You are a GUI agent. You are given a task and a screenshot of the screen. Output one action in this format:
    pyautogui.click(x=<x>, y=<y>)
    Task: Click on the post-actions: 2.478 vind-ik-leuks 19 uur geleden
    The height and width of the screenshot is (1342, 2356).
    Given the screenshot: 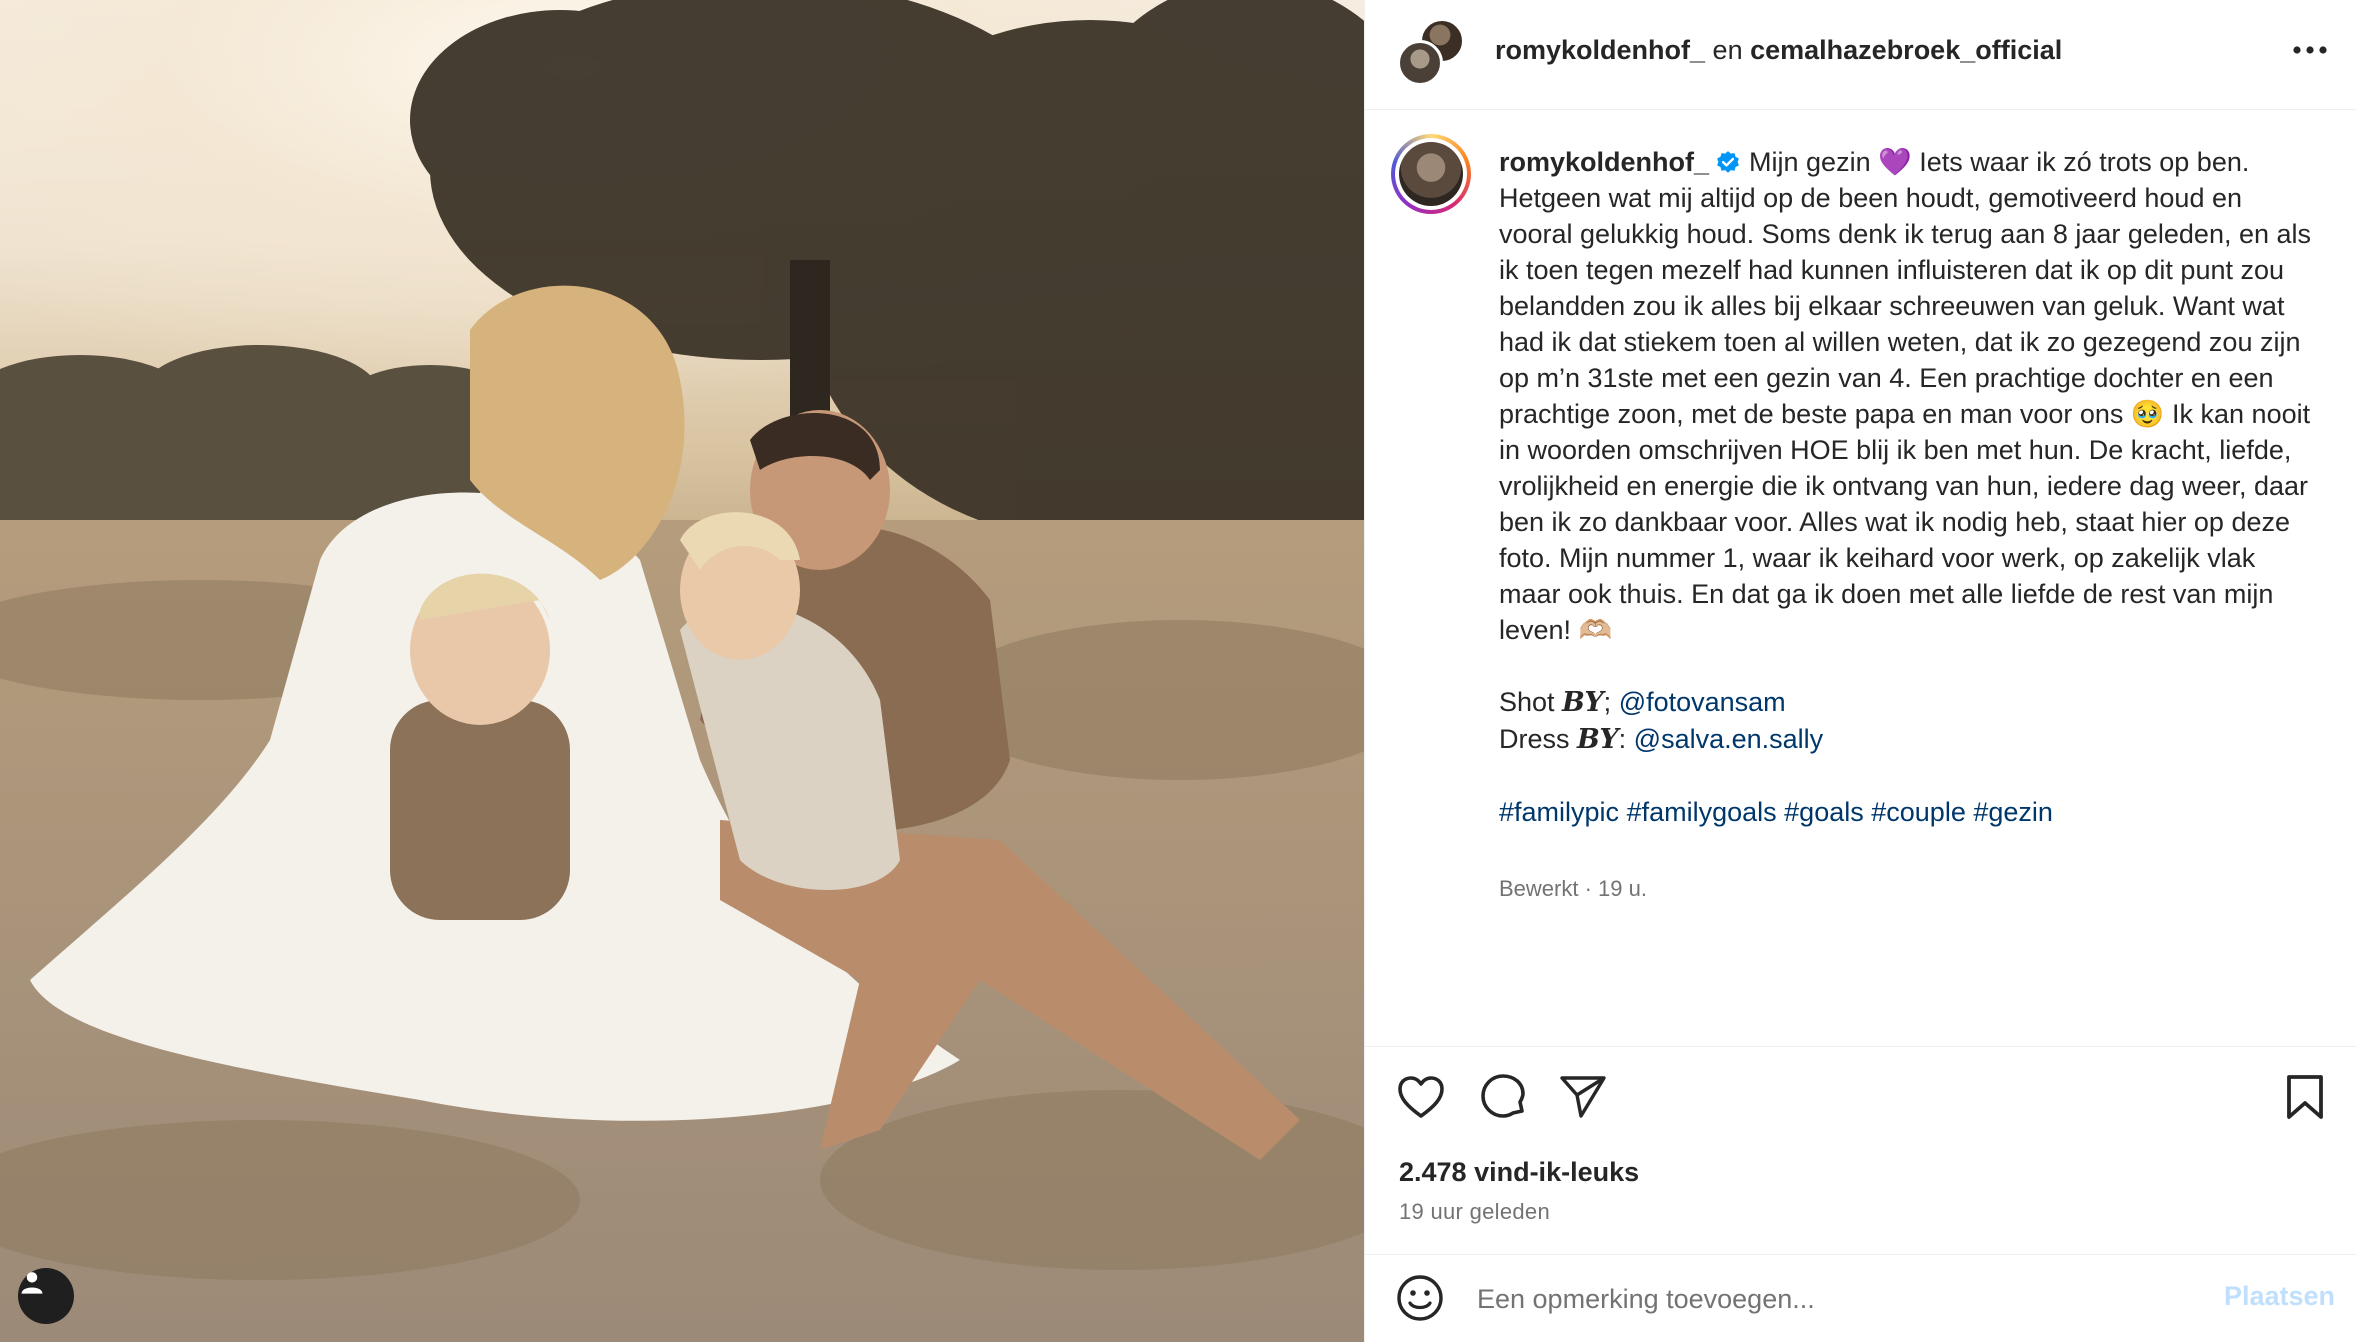 What is the action you would take?
    pyautogui.click(x=1860, y=1150)
    